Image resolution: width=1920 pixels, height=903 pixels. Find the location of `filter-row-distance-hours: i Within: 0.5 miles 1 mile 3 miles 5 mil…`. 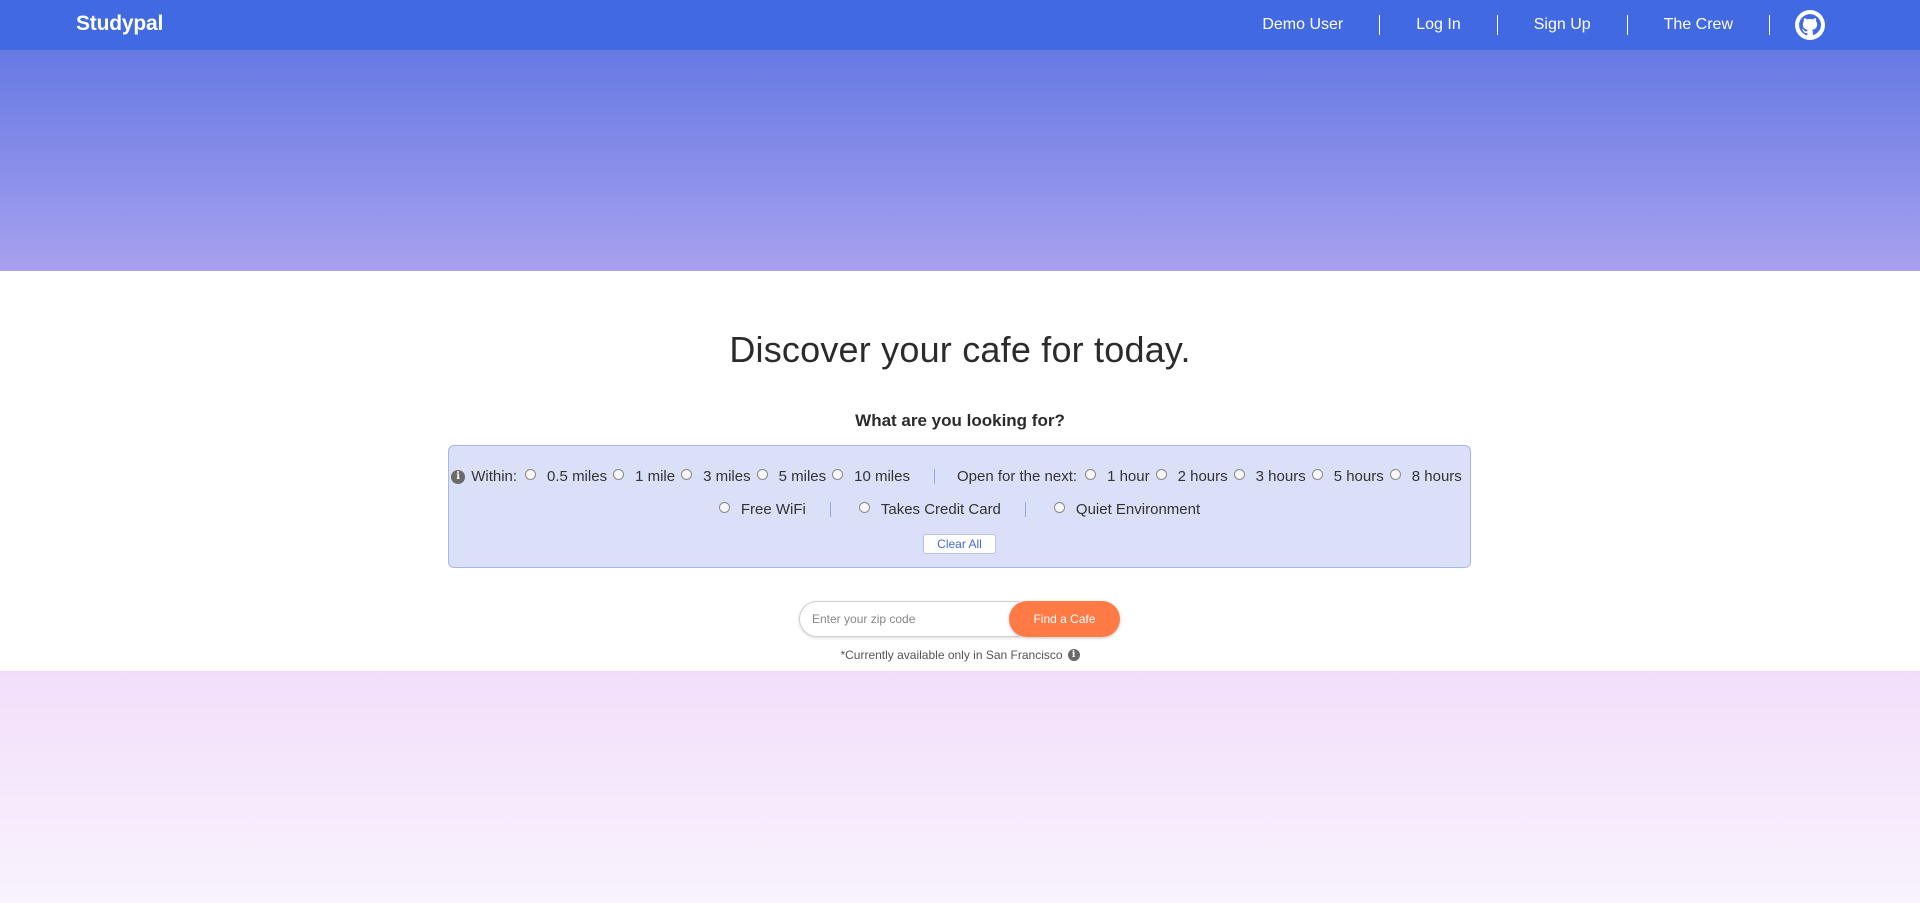

filter-row-distance-hours: i Within: 0.5 miles 1 mile 3 miles 5 mil… is located at coordinates (959, 476).